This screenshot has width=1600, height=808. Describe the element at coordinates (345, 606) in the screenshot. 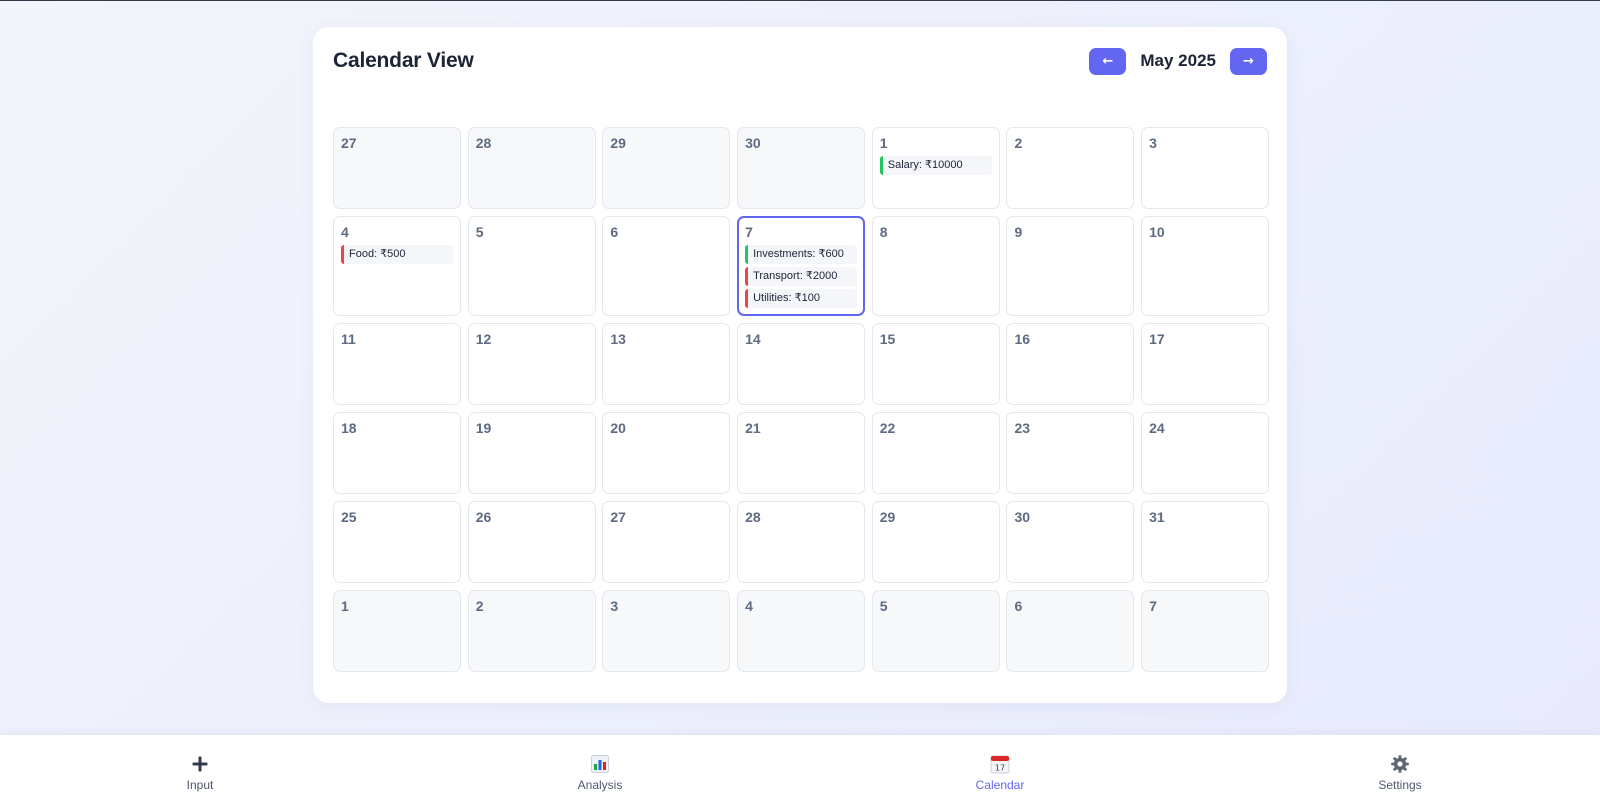

I see `day-number: 1` at that location.